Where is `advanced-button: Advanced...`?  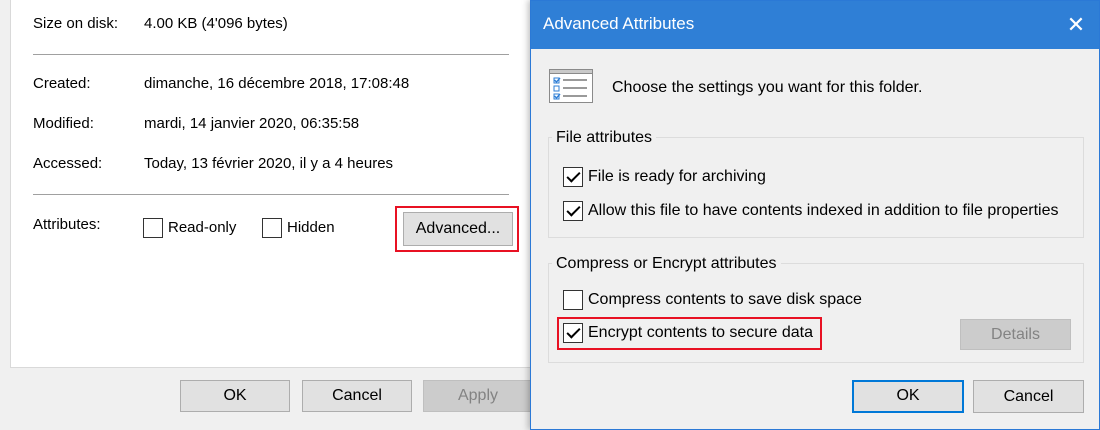 advanced-button: Advanced... is located at coordinates (458, 229).